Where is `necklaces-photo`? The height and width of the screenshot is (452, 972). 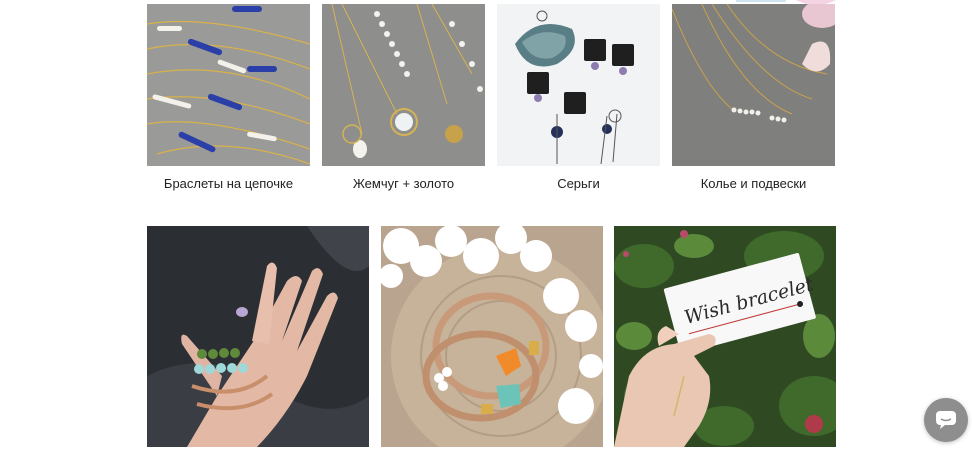 necklaces-photo is located at coordinates (753, 85).